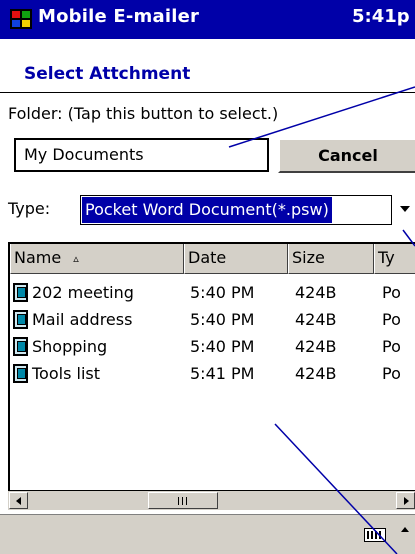  I want to click on page-title: Select Attchment, so click(107, 74).